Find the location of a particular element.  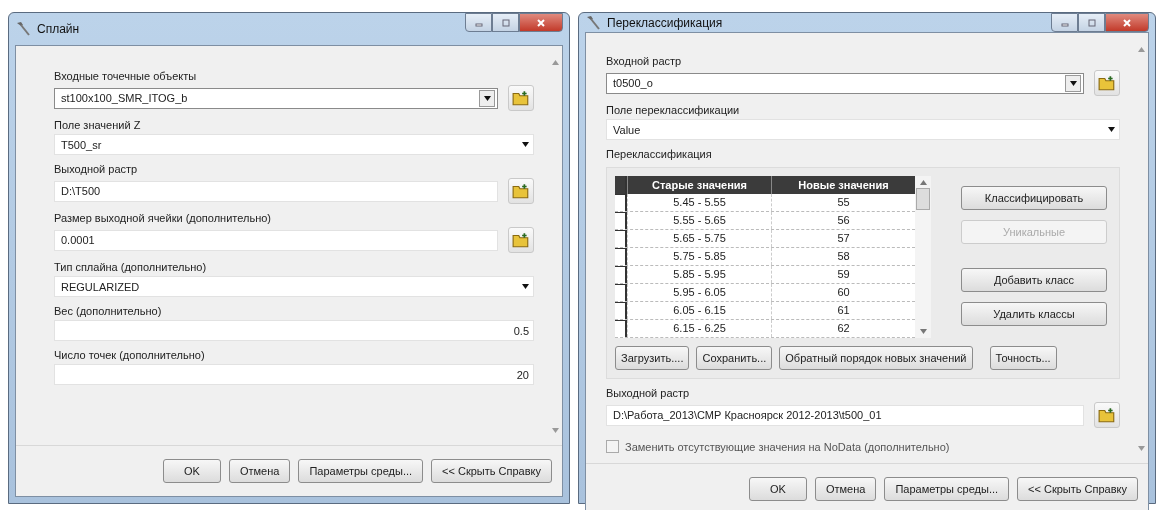

column-header: Старые значения is located at coordinates (699, 185).